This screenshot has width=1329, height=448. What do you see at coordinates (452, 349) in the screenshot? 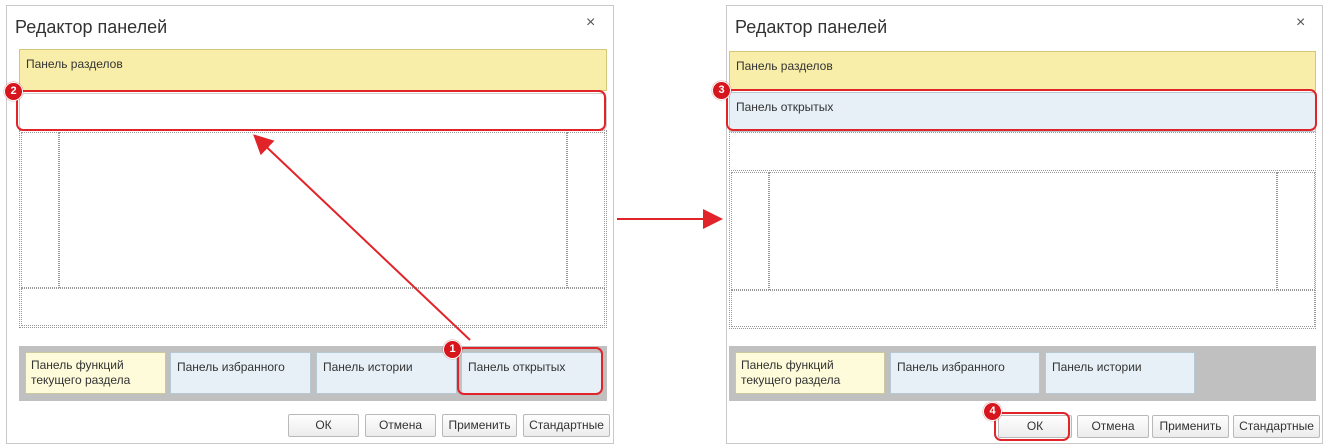
I see `step-marker-1: 1` at bounding box center [452, 349].